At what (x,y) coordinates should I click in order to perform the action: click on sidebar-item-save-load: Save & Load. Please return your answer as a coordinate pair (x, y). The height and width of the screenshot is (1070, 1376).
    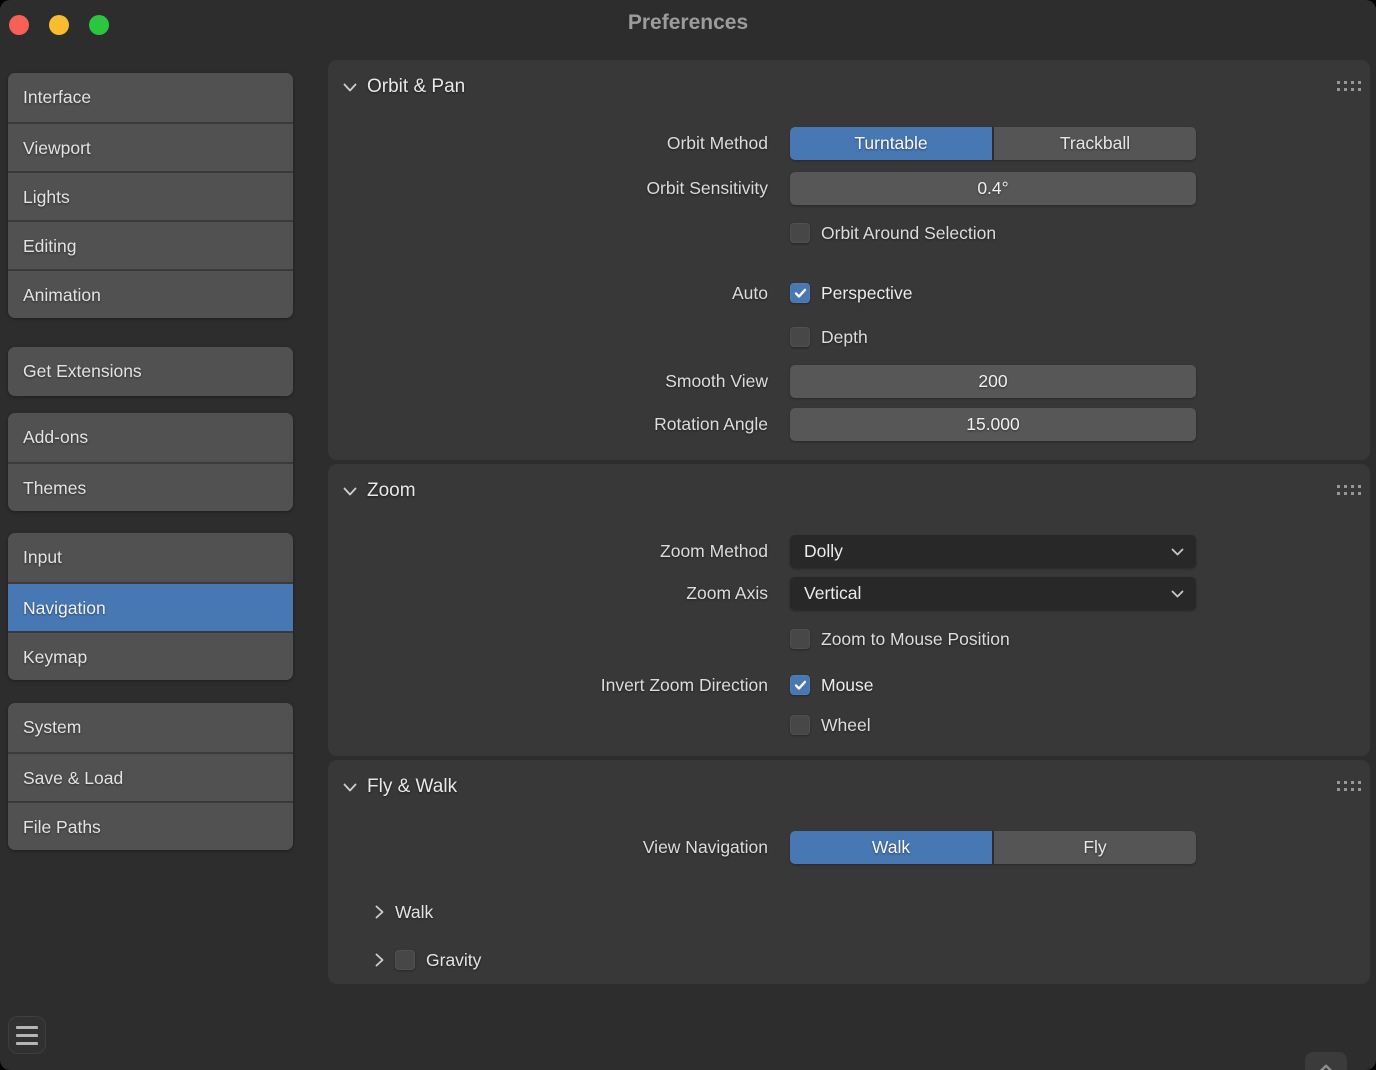
    Looking at the image, I should click on (150, 776).